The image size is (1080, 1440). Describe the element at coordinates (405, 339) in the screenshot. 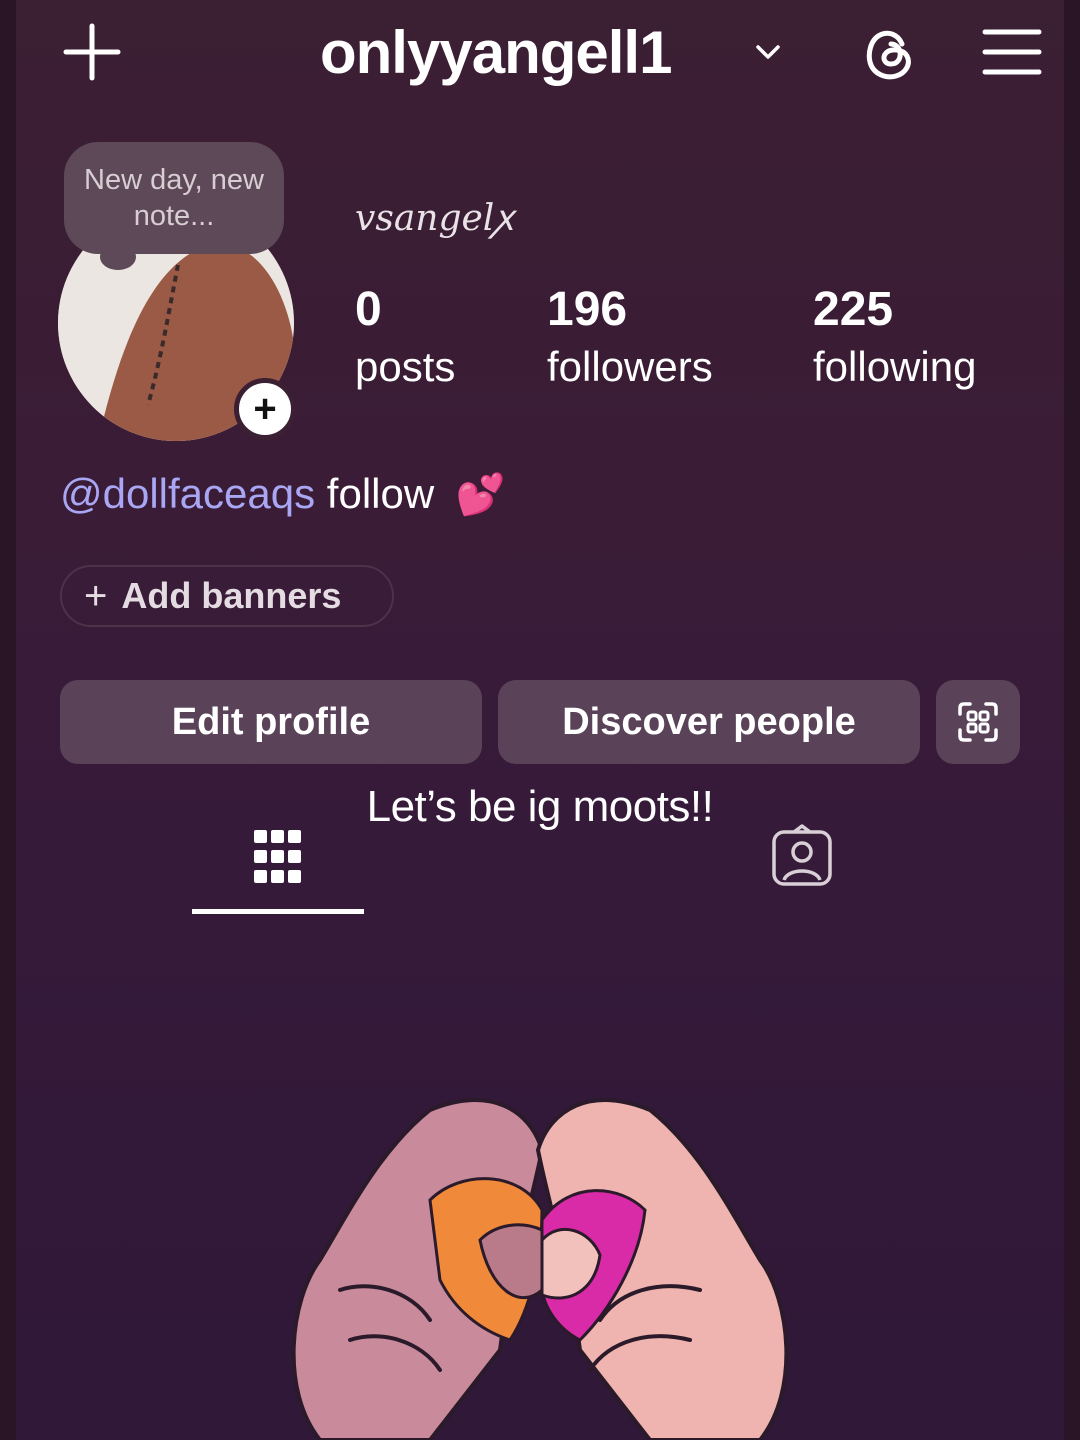

I see `stat-posts: 0 posts` at that location.